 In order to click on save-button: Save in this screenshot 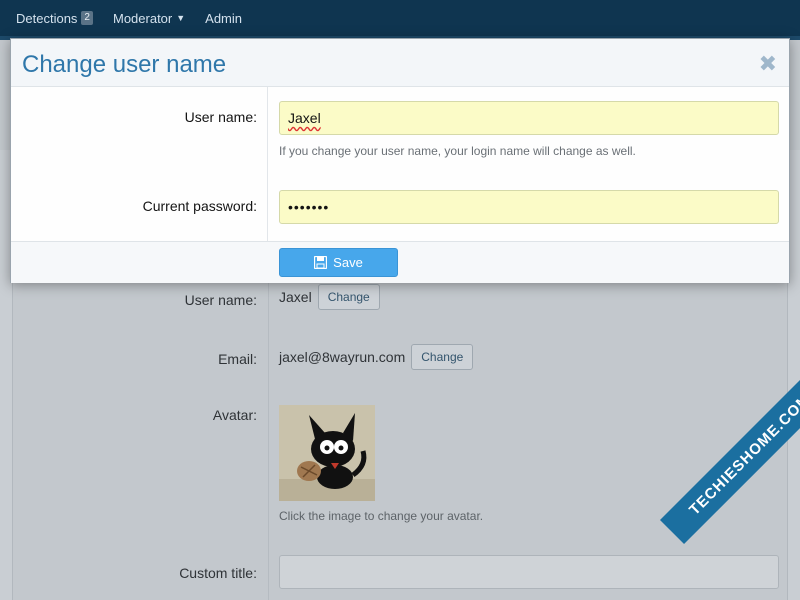, I will do `click(338, 262)`.